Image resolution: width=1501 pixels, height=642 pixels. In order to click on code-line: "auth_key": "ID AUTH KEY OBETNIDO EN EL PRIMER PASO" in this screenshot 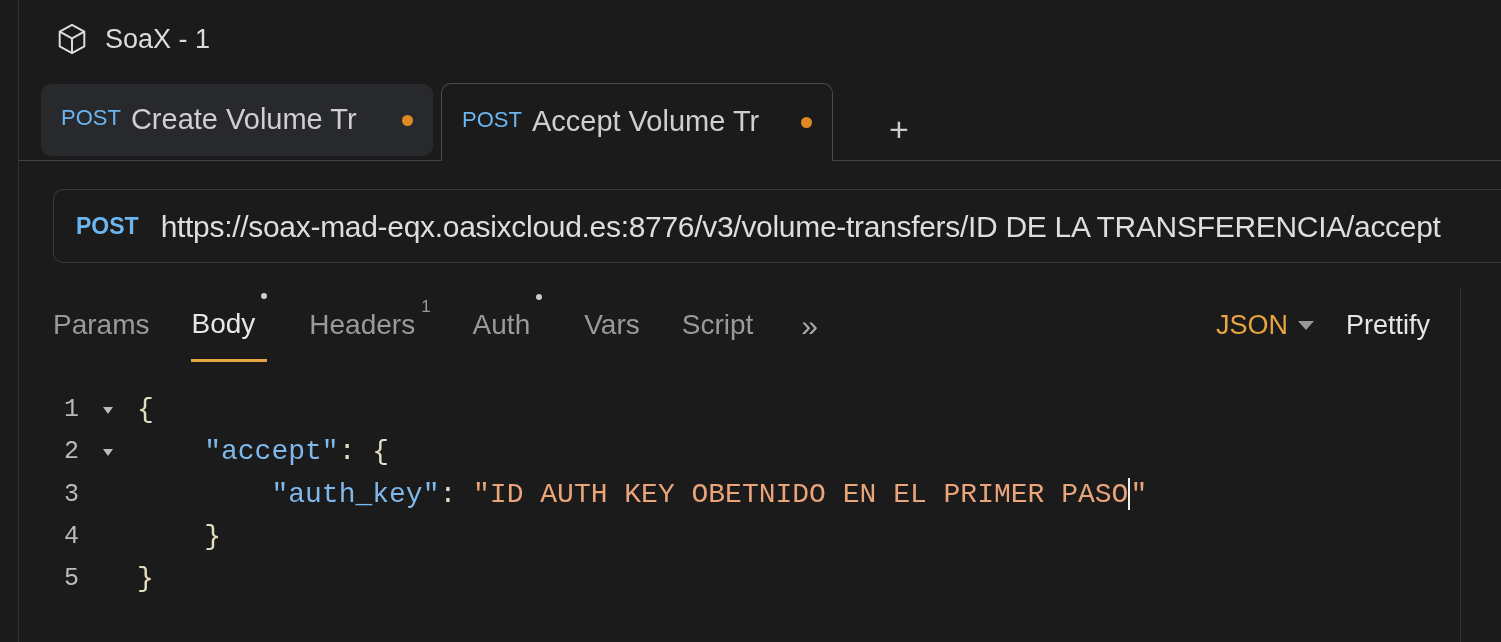, I will do `click(709, 495)`.